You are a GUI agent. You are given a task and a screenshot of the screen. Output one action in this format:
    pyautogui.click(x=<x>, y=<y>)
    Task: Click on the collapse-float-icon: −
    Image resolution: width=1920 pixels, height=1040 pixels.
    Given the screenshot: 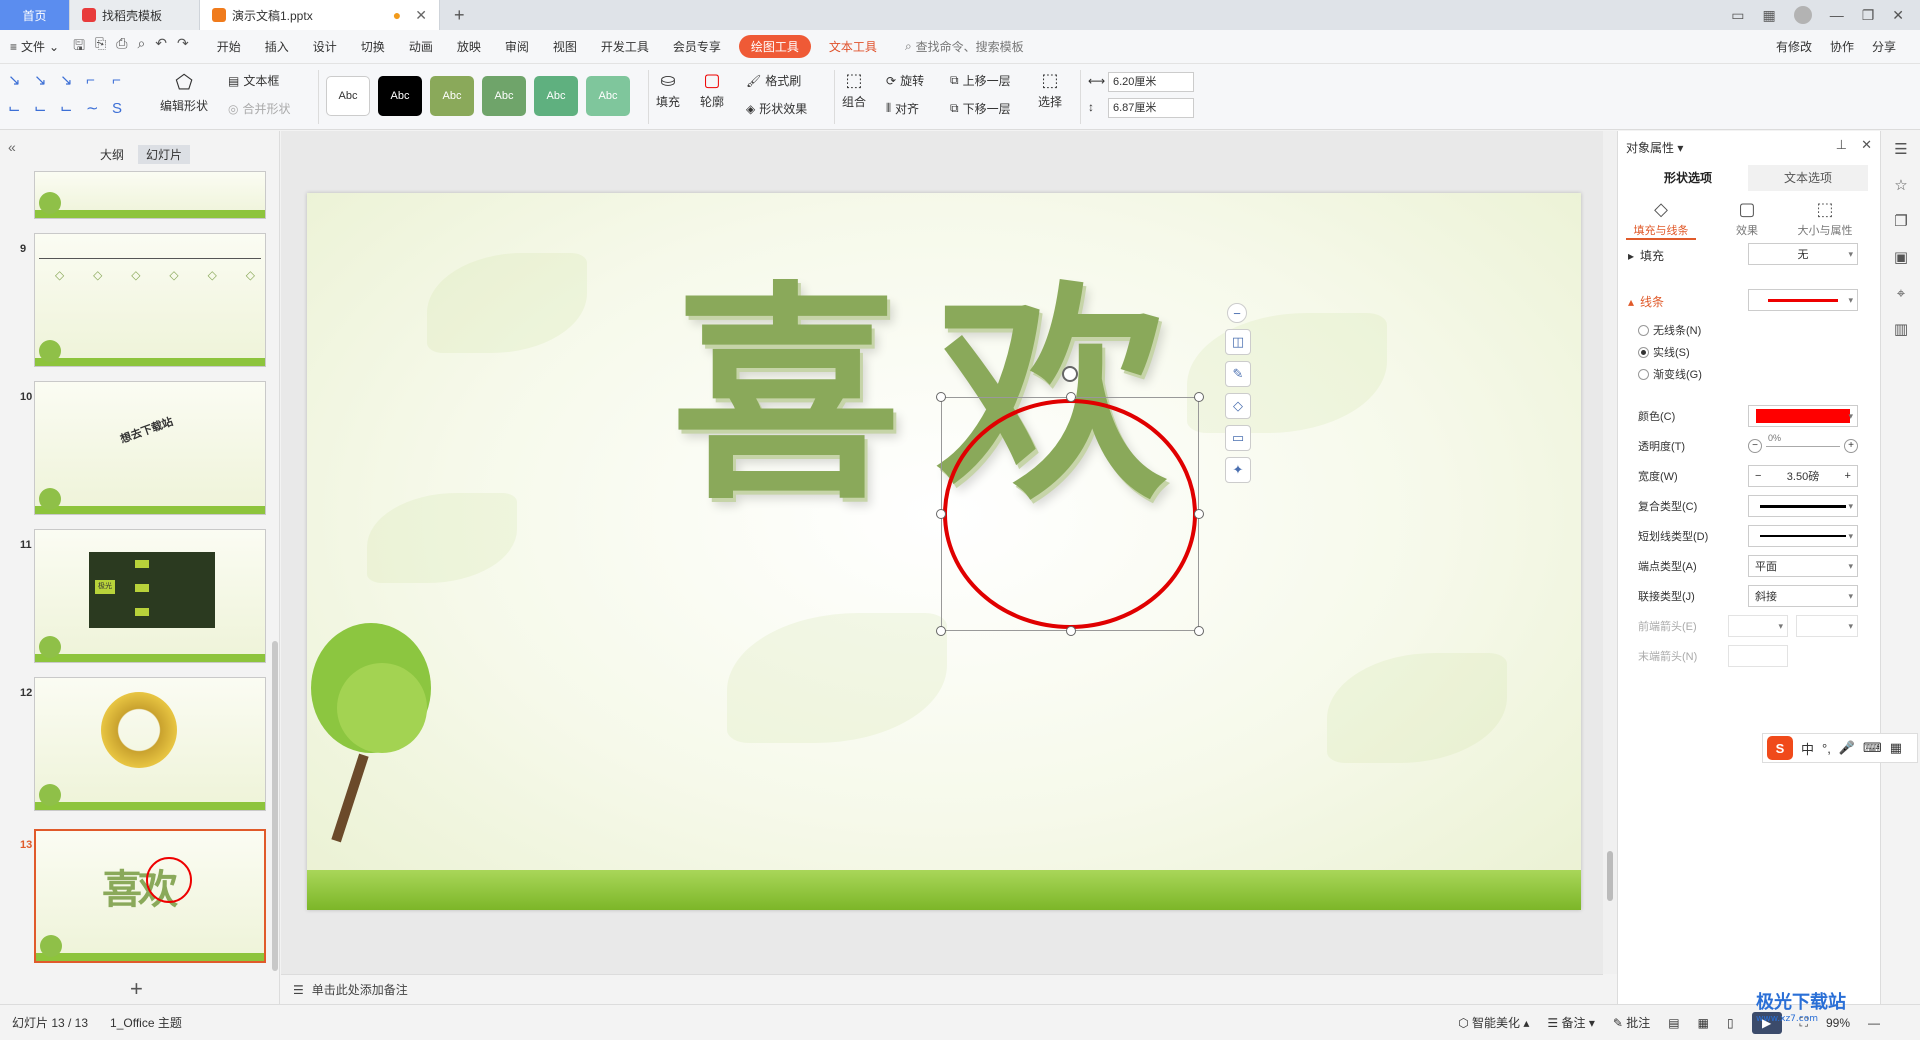 What is the action you would take?
    pyautogui.click(x=1237, y=313)
    